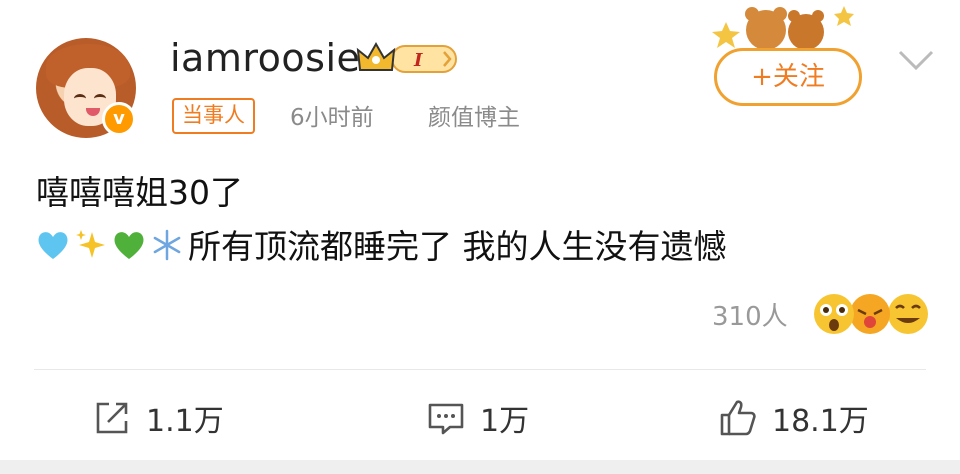 This screenshot has width=960, height=474. Describe the element at coordinates (119, 119) in the screenshot. I see `verified-badge-icon: v` at that location.